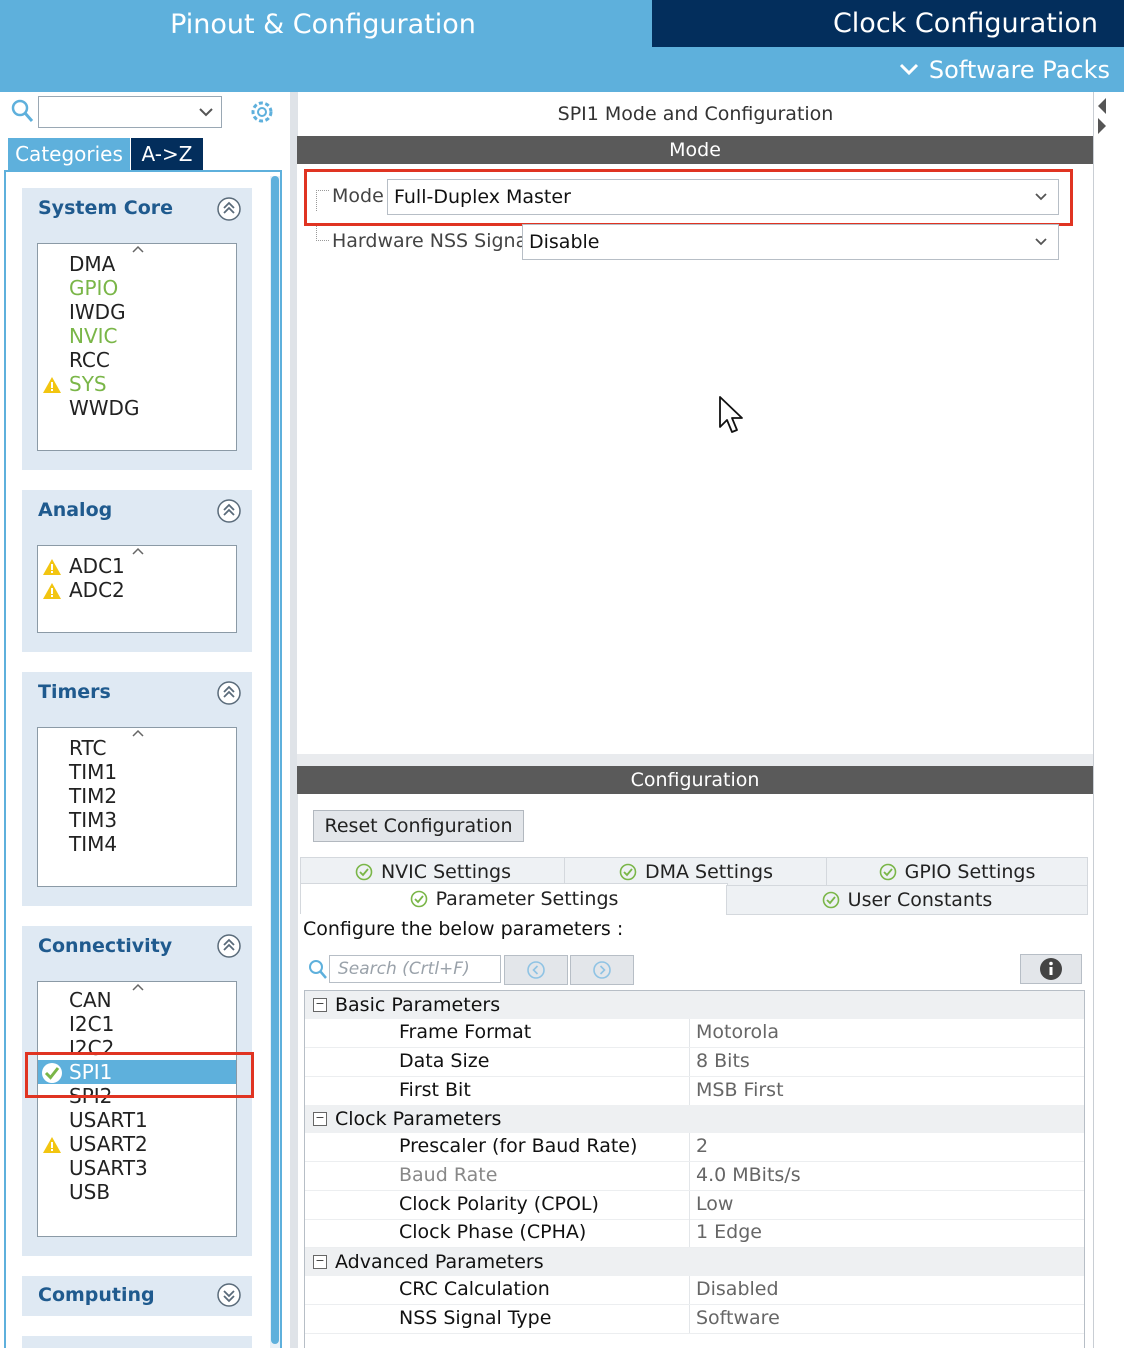 The width and height of the screenshot is (1124, 1348). I want to click on section-title-connectivity: Connectivity, so click(105, 946).